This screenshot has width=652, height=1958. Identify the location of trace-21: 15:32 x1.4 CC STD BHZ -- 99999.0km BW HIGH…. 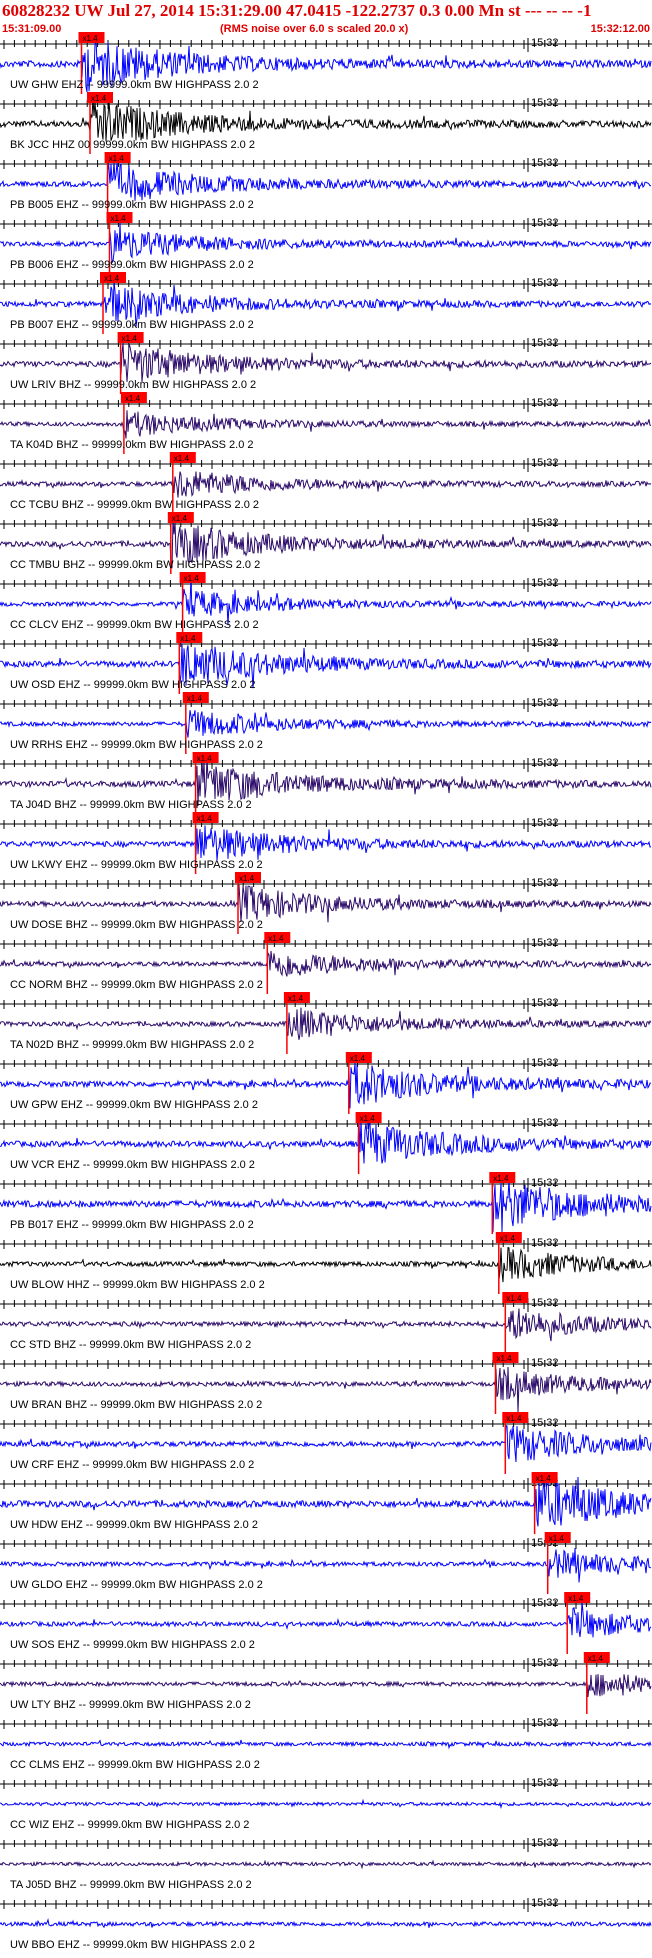
(326, 1323).